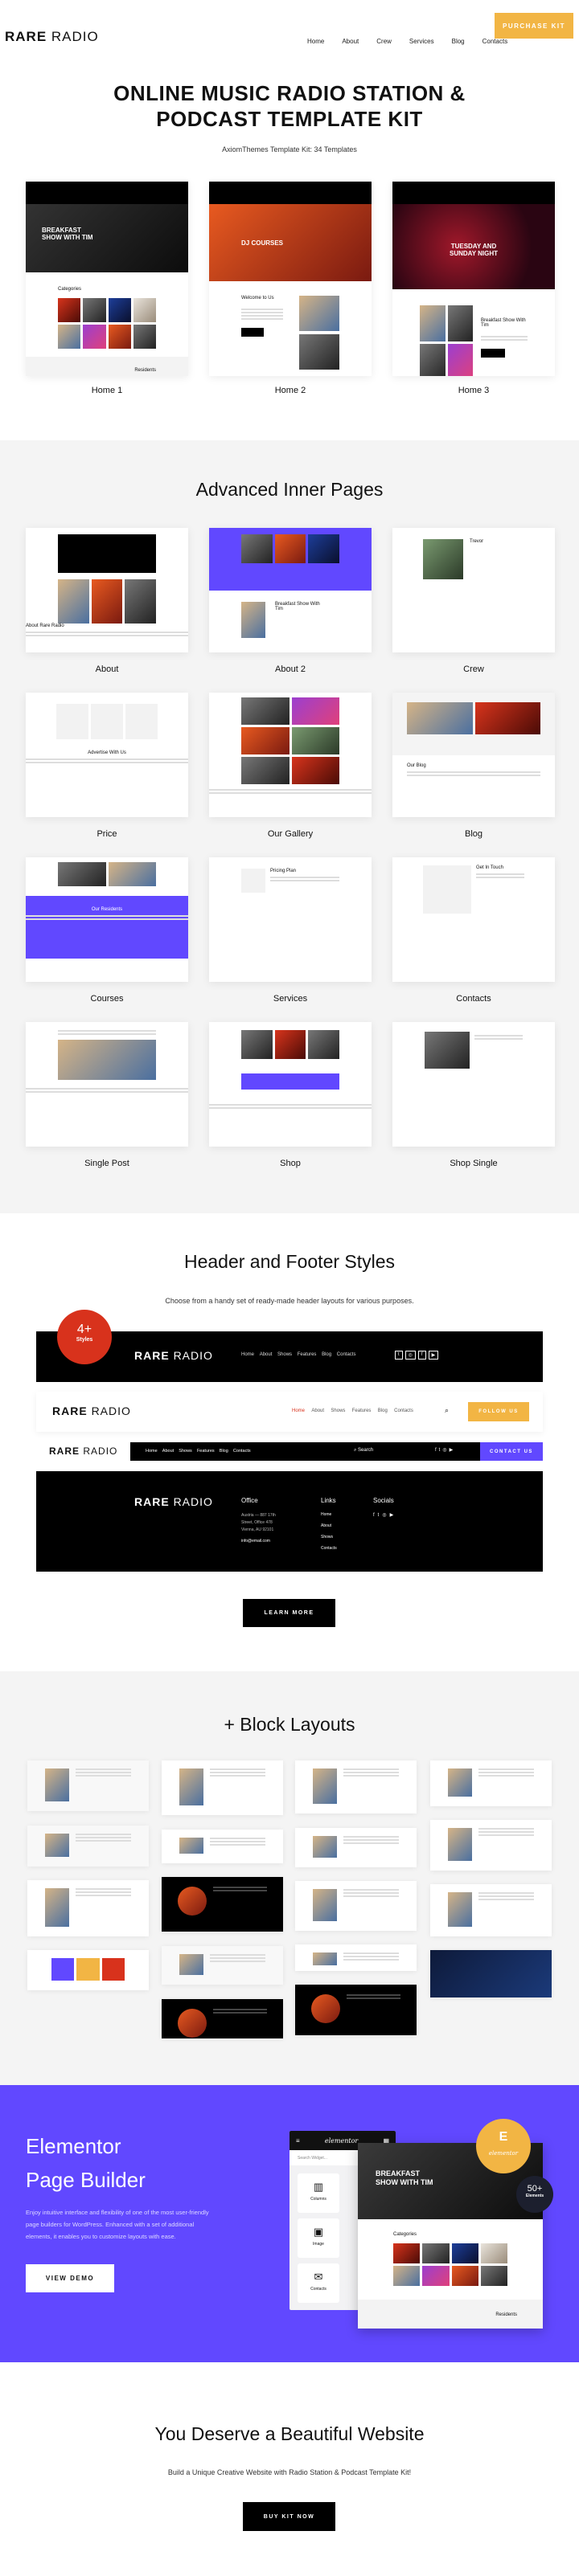 The height and width of the screenshot is (2576, 579). I want to click on inner-page-label: Our Gallery, so click(290, 834).